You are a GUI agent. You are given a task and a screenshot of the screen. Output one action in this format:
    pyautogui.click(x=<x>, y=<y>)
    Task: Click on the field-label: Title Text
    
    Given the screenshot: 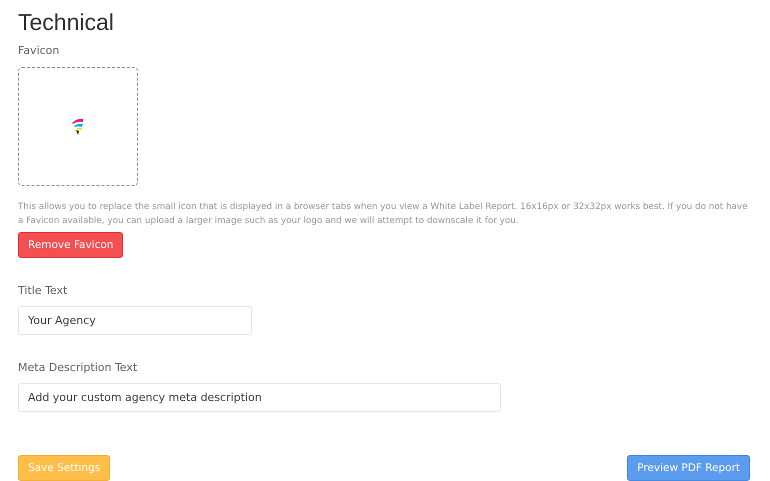 What is the action you would take?
    pyautogui.click(x=43, y=291)
    